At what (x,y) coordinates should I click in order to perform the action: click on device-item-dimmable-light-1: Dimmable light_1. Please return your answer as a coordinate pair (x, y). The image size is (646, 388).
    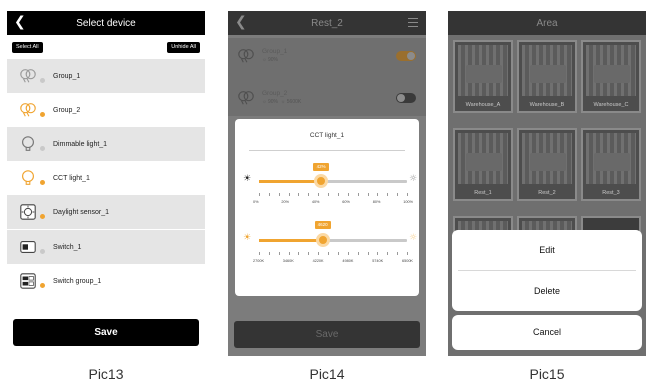
    Looking at the image, I should click on (106, 144).